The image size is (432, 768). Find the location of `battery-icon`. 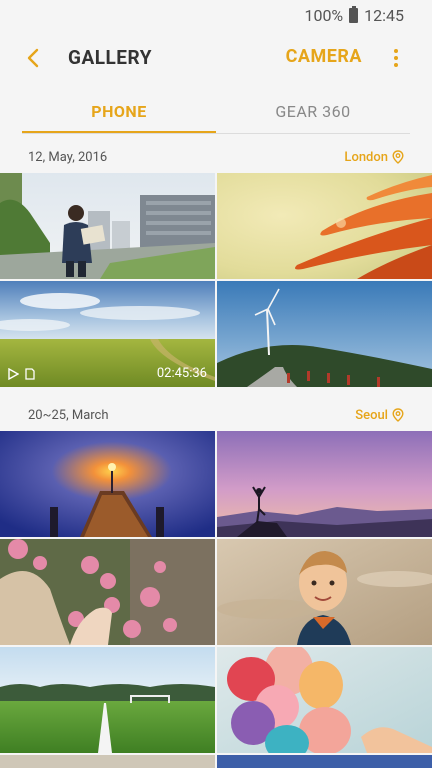

battery-icon is located at coordinates (354, 14).